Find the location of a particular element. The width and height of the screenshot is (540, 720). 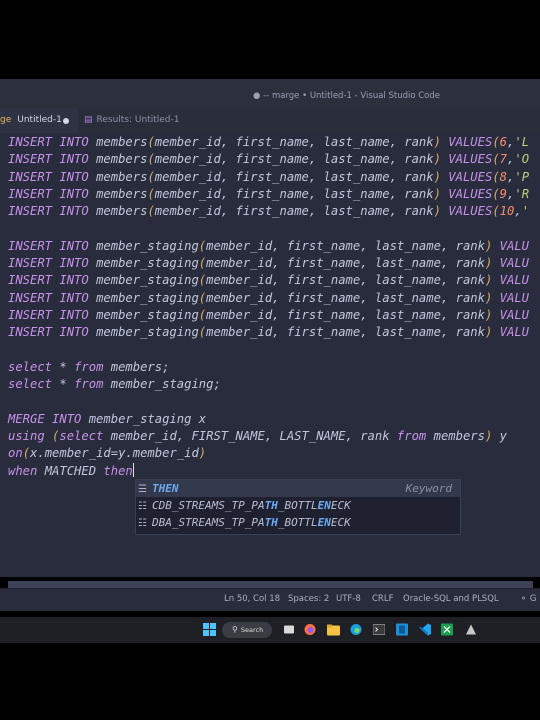

file-icon: ☷ is located at coordinates (142, 506).